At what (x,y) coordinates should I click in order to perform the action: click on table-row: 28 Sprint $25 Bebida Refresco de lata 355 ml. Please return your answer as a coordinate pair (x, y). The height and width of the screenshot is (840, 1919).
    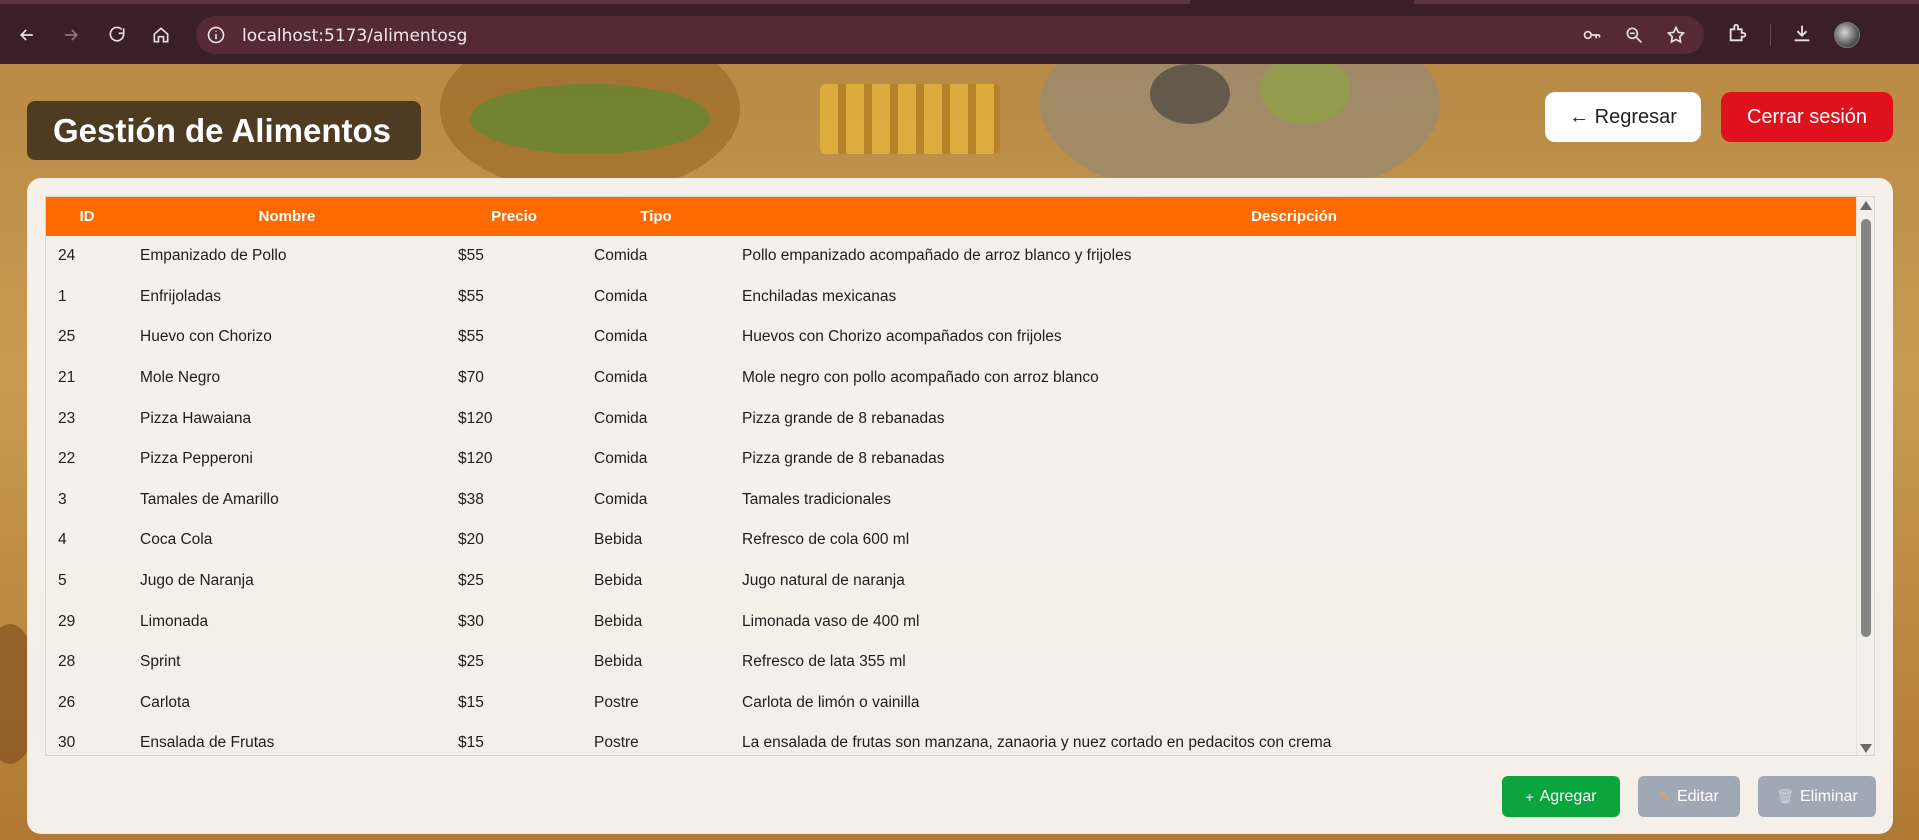
    Looking at the image, I should click on (952, 662).